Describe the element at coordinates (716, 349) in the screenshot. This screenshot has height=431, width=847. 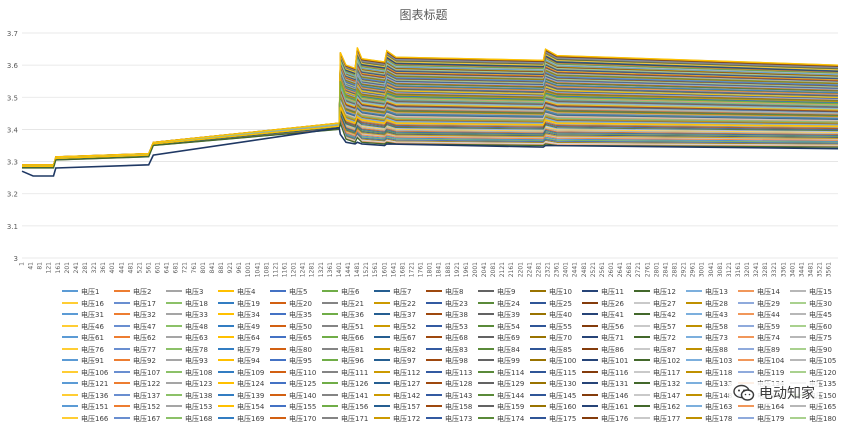
I see `legend-label: 电压88` at that location.